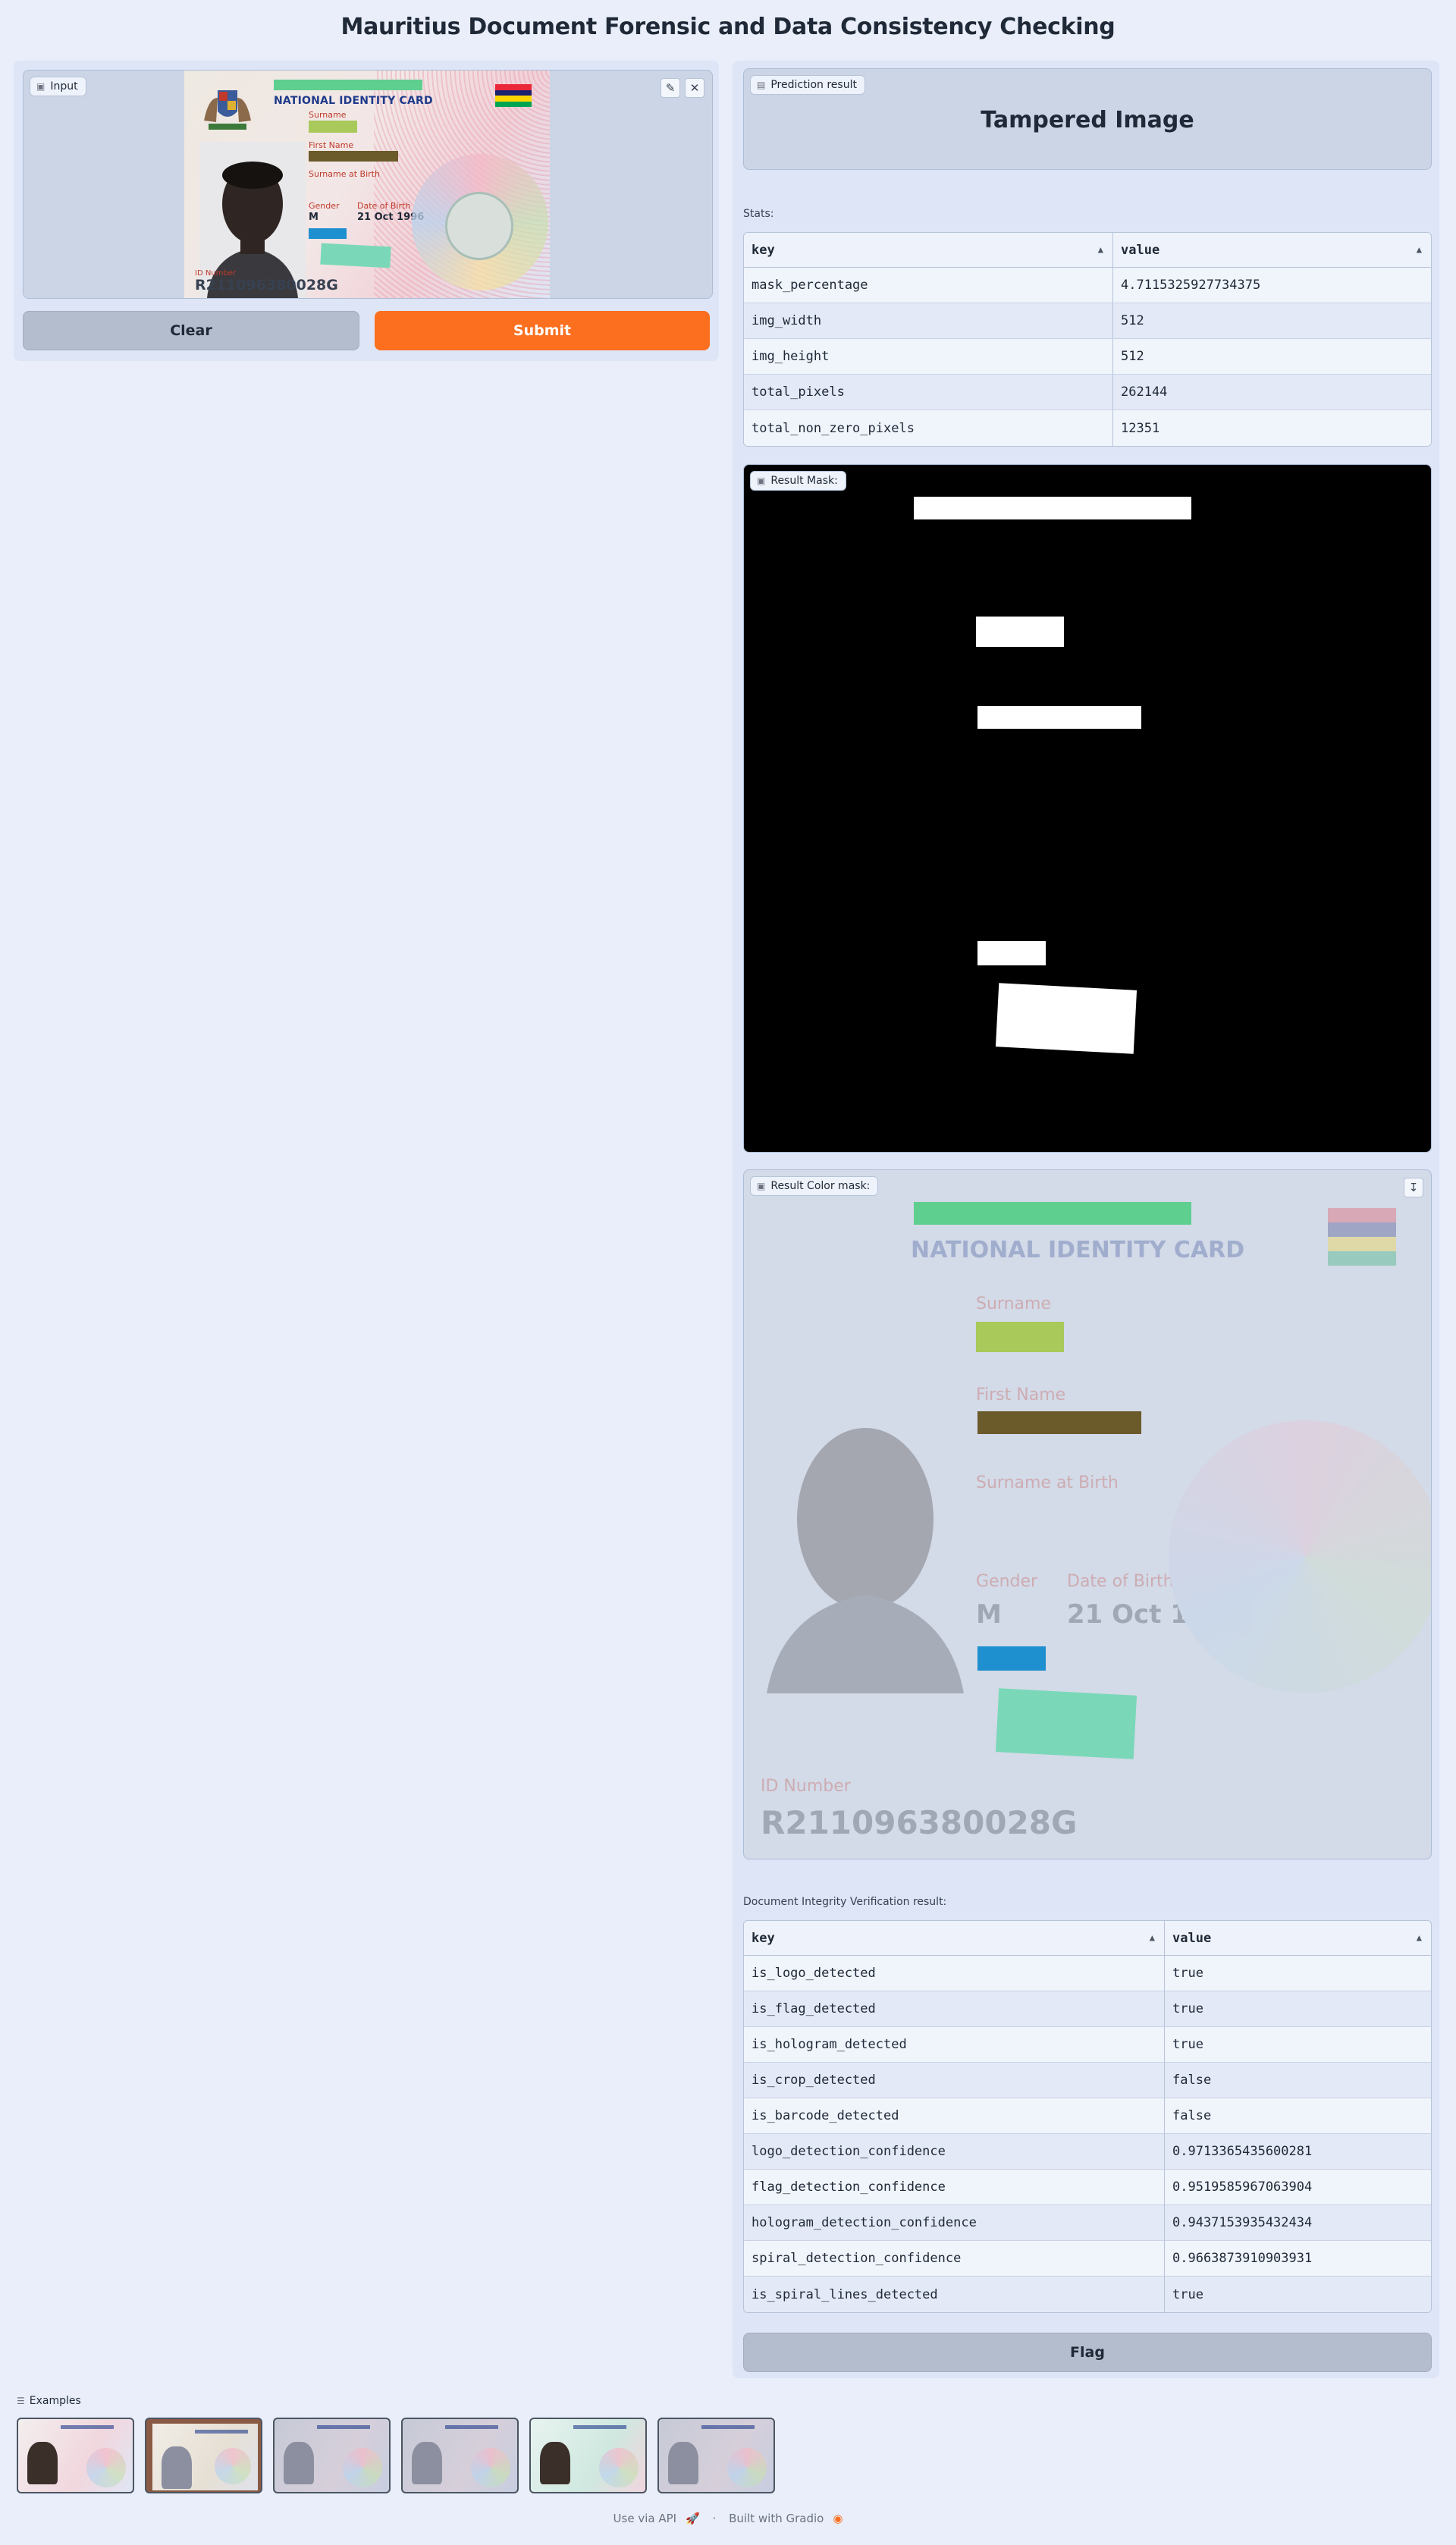 The height and width of the screenshot is (2545, 1456). Describe the element at coordinates (954, 2223) in the screenshot. I see `table-cell: hologram_detection_confidence` at that location.